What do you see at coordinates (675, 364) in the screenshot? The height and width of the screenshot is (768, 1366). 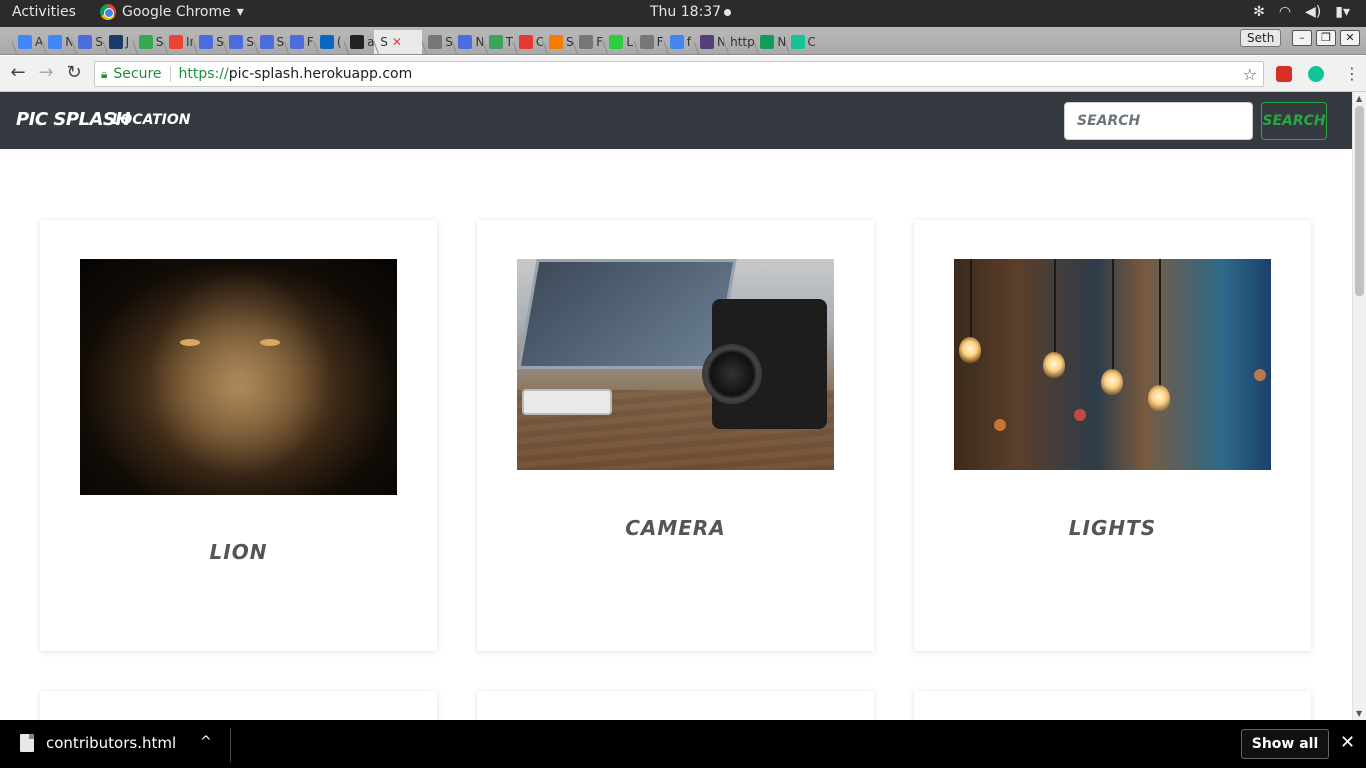 I see `camera-photo` at bounding box center [675, 364].